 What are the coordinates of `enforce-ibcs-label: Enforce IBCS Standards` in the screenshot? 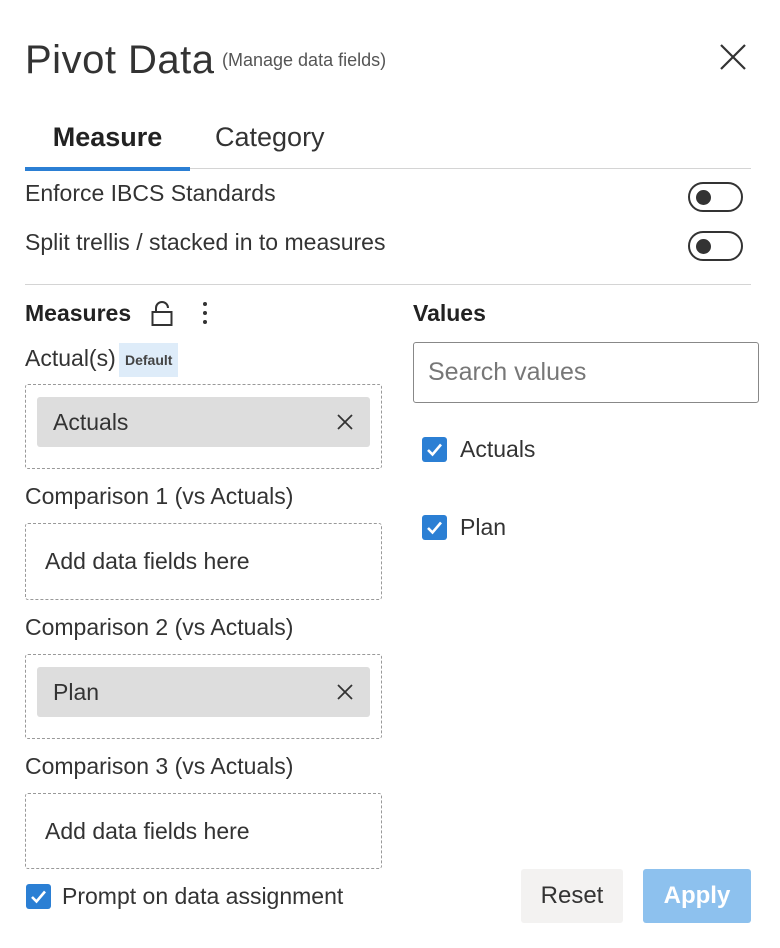 It's located at (150, 193).